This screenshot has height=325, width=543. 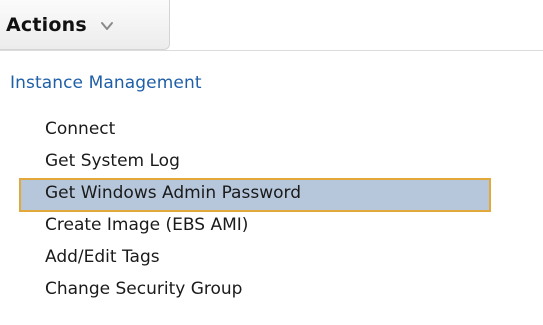 I want to click on menu-item-get-windows-admin-password: Get Windows Admin Password, so click(x=255, y=195).